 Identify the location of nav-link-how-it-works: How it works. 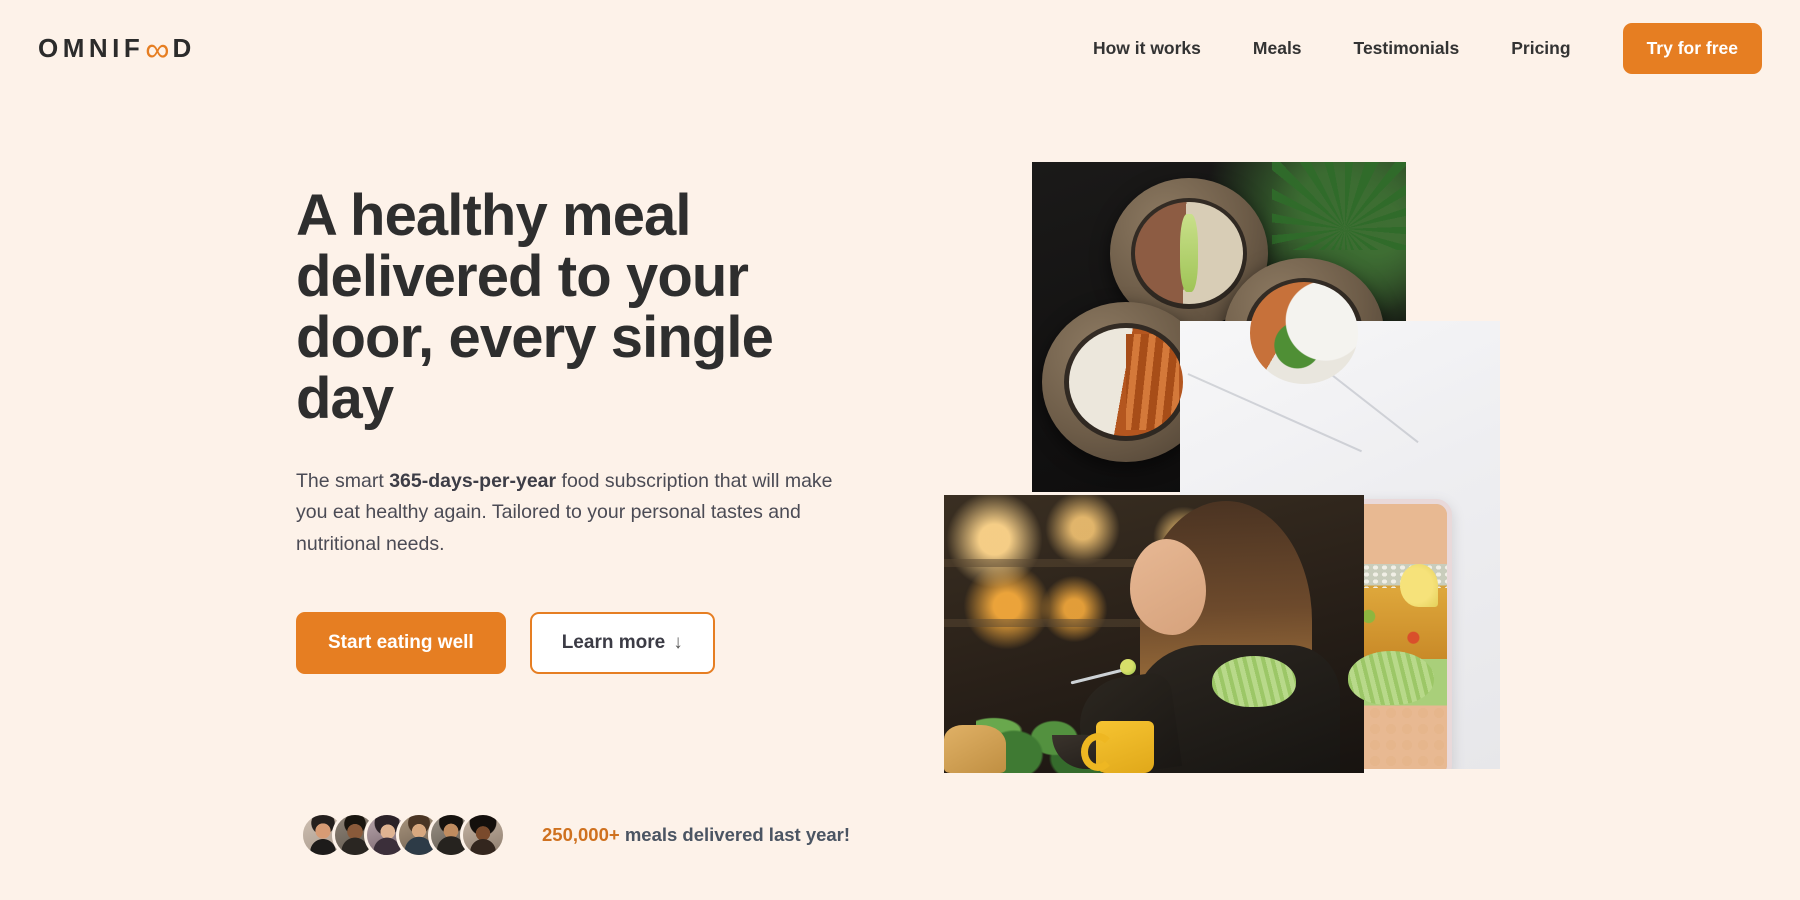
(1147, 48).